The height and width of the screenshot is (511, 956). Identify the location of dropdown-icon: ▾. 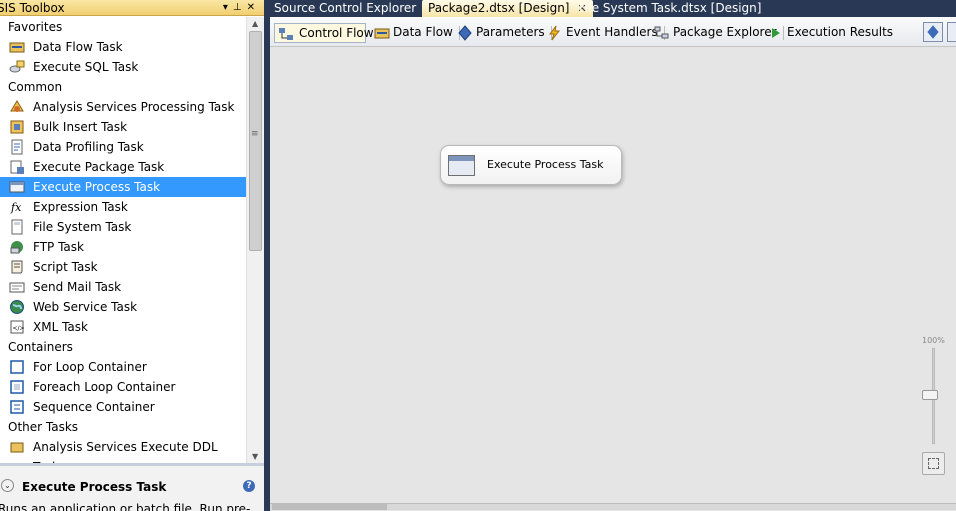
(228, 7).